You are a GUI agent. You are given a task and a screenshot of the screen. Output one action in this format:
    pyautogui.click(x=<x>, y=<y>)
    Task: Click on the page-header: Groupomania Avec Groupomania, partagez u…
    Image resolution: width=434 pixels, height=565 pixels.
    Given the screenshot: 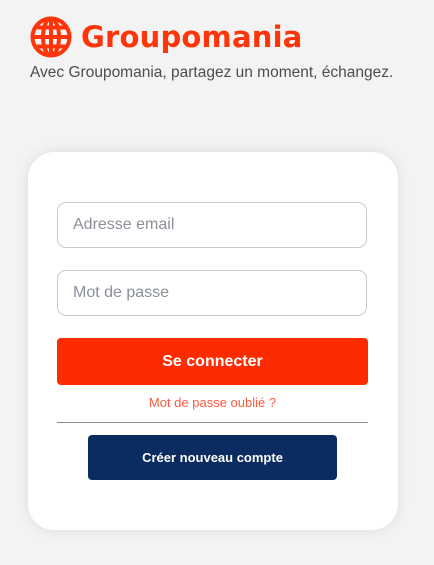 What is the action you would take?
    pyautogui.click(x=225, y=49)
    